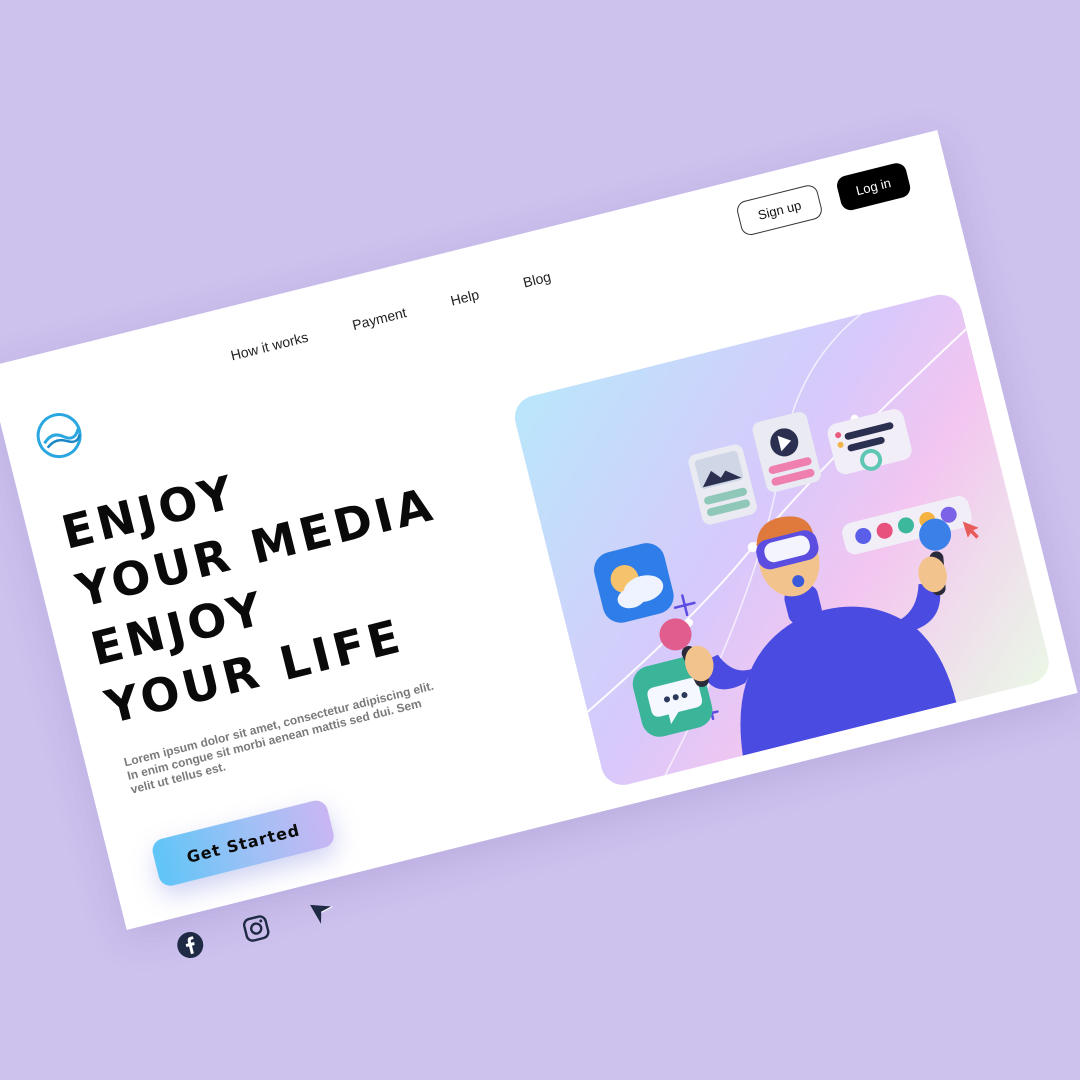 Image resolution: width=1080 pixels, height=1080 pixels. I want to click on send-icon, so click(322, 912).